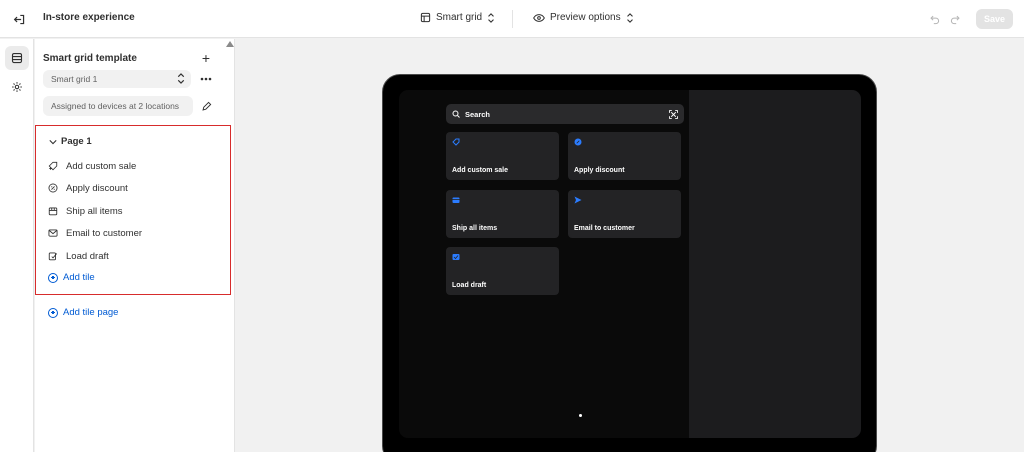 The width and height of the screenshot is (1024, 452). What do you see at coordinates (53, 141) in the screenshot?
I see `chevron-down-icon` at bounding box center [53, 141].